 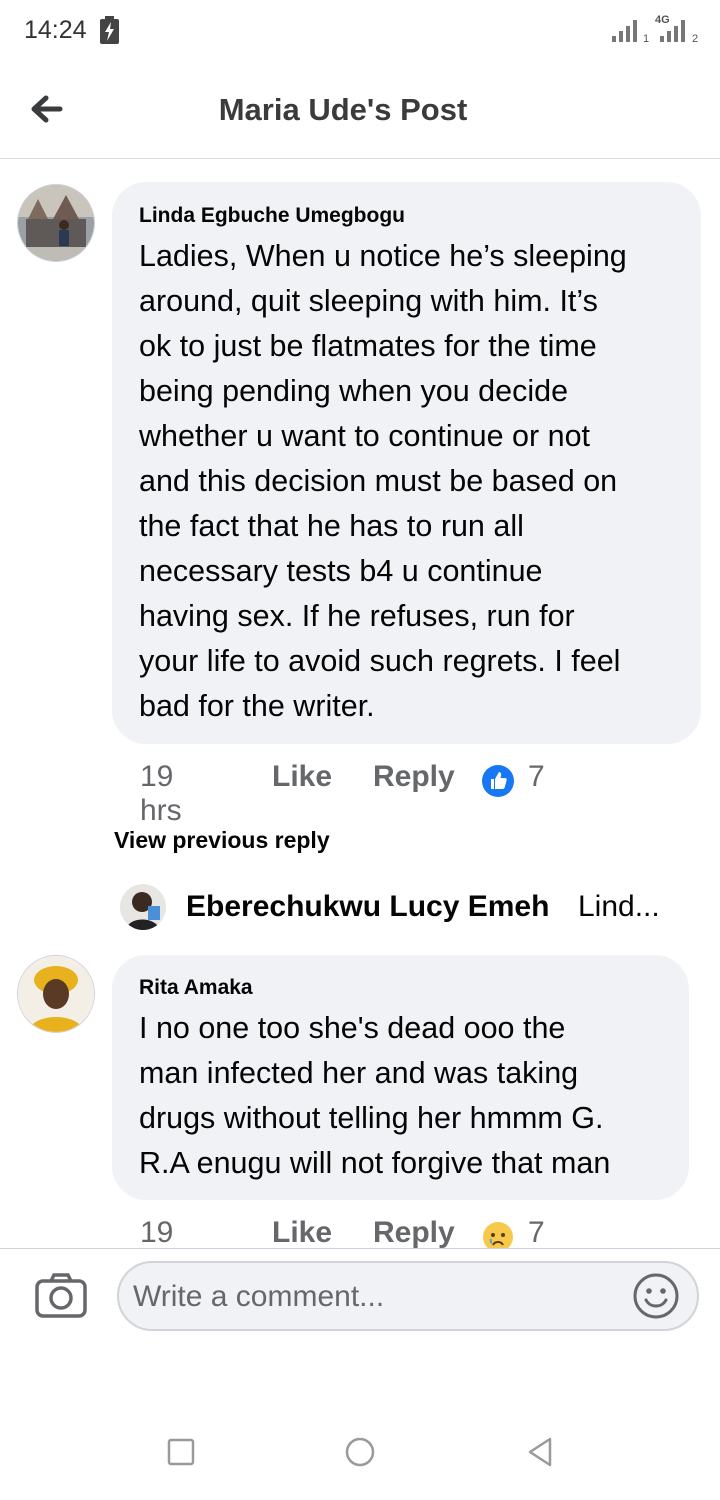 What do you see at coordinates (360, 32) in the screenshot?
I see `status-bar: 14:24 1 4G 2` at bounding box center [360, 32].